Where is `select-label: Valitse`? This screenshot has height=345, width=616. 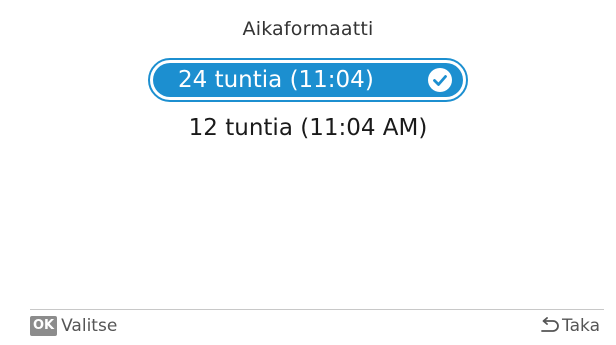
select-label: Valitse is located at coordinates (89, 326).